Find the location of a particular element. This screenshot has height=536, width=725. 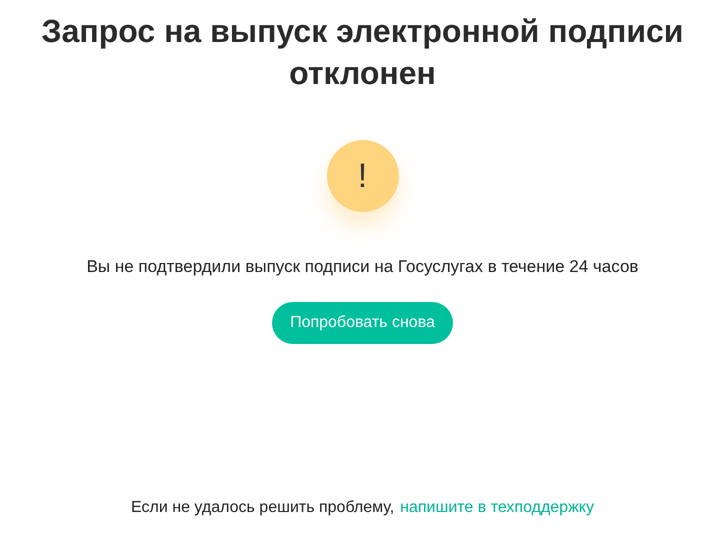

support-link: напишите в техподдержку is located at coordinates (497, 508).